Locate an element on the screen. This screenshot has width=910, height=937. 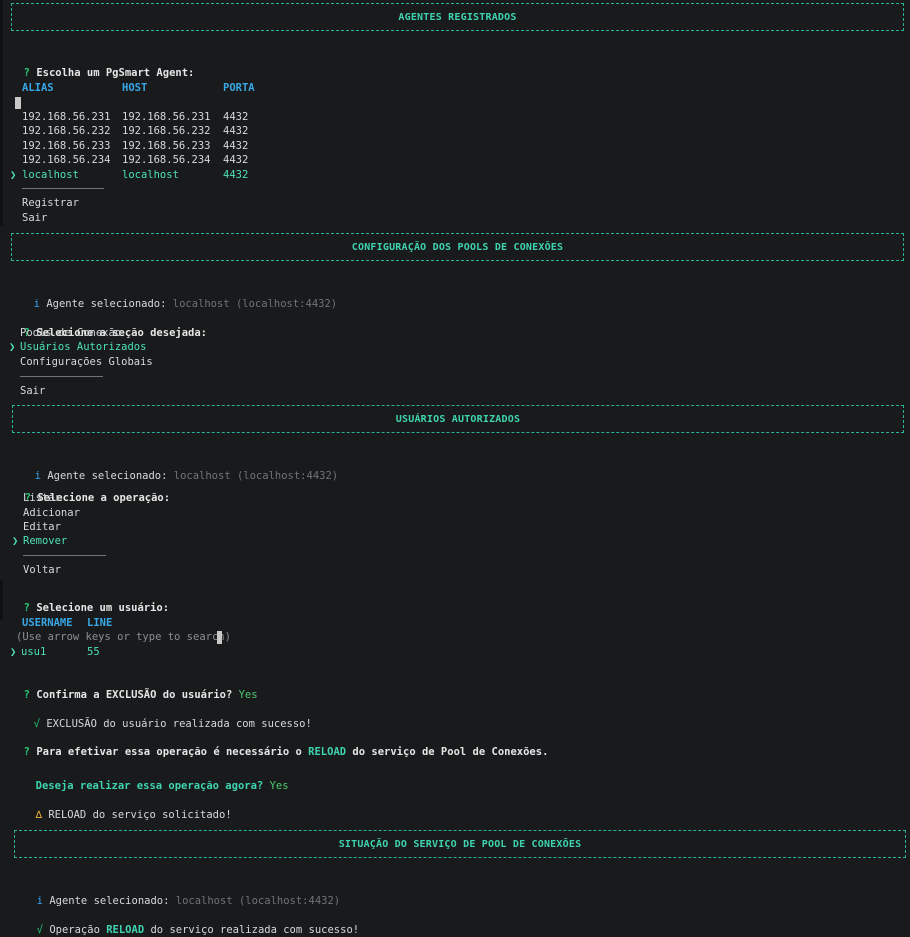
menu-item-registrar: Registrar is located at coordinates (50, 203).